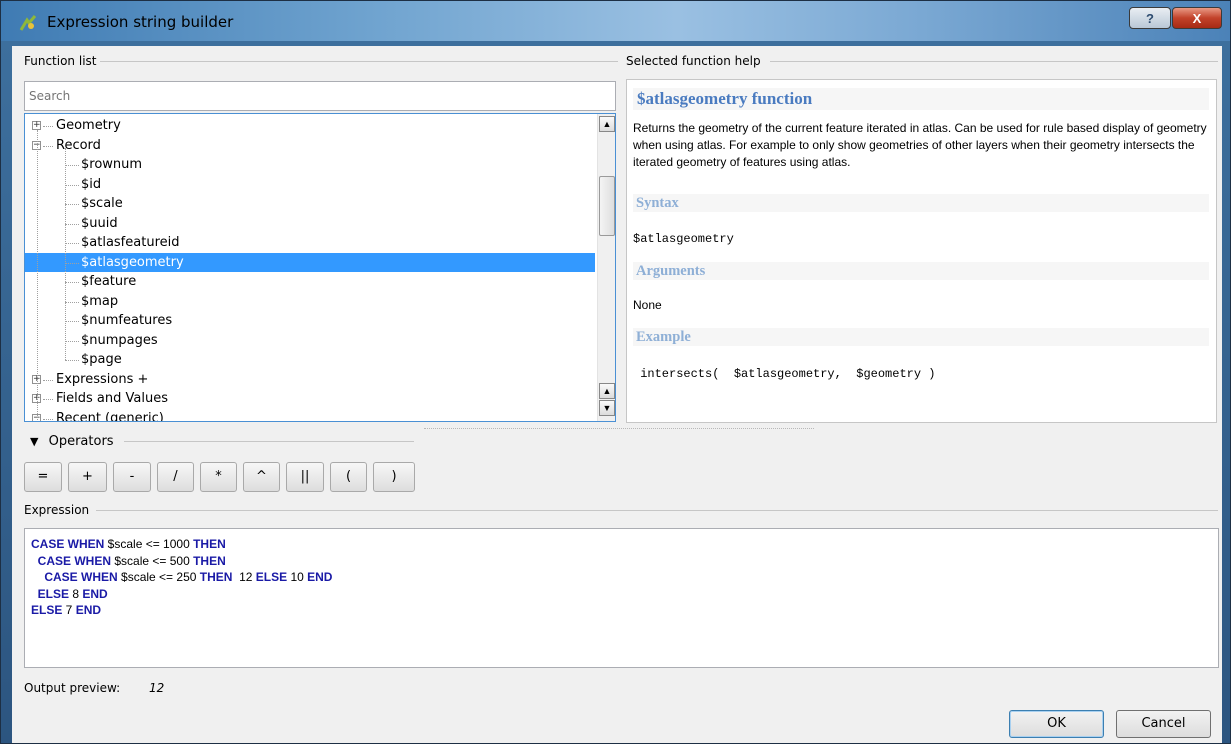 The image size is (1231, 744). What do you see at coordinates (607, 206) in the screenshot?
I see `scroll-thumb` at bounding box center [607, 206].